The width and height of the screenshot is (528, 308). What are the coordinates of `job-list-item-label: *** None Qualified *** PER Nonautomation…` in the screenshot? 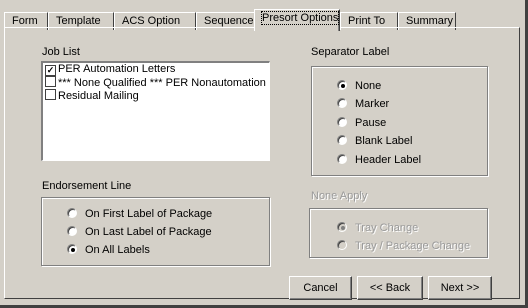 It's located at (164, 83).